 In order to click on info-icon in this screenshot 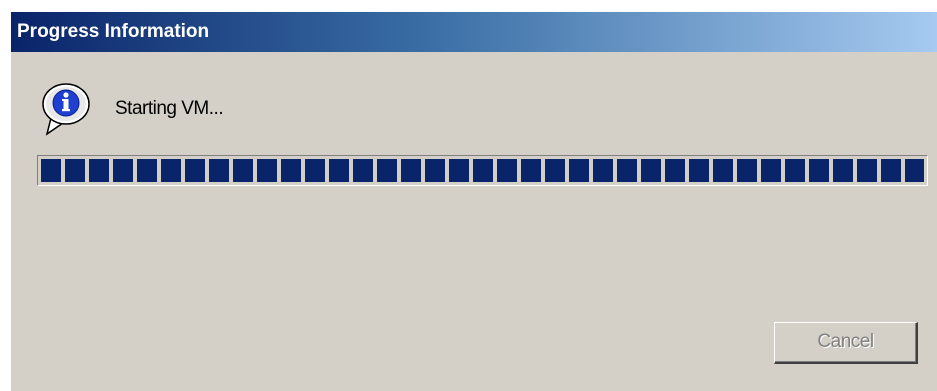, I will do `click(66, 109)`.